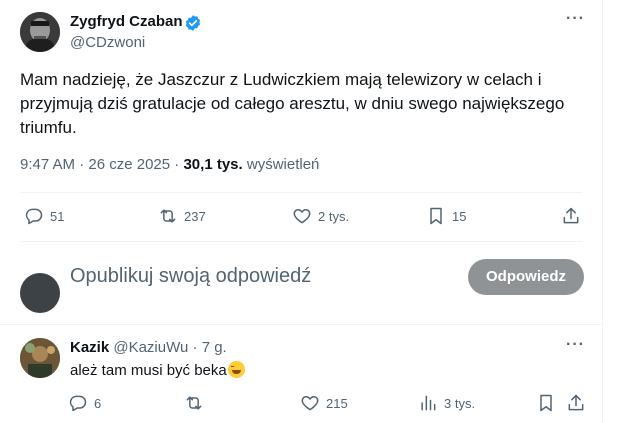 The width and height of the screenshot is (622, 423). Describe the element at coordinates (148, 370) in the screenshot. I see `reply-text-content: ależ tam musi być beka` at that location.